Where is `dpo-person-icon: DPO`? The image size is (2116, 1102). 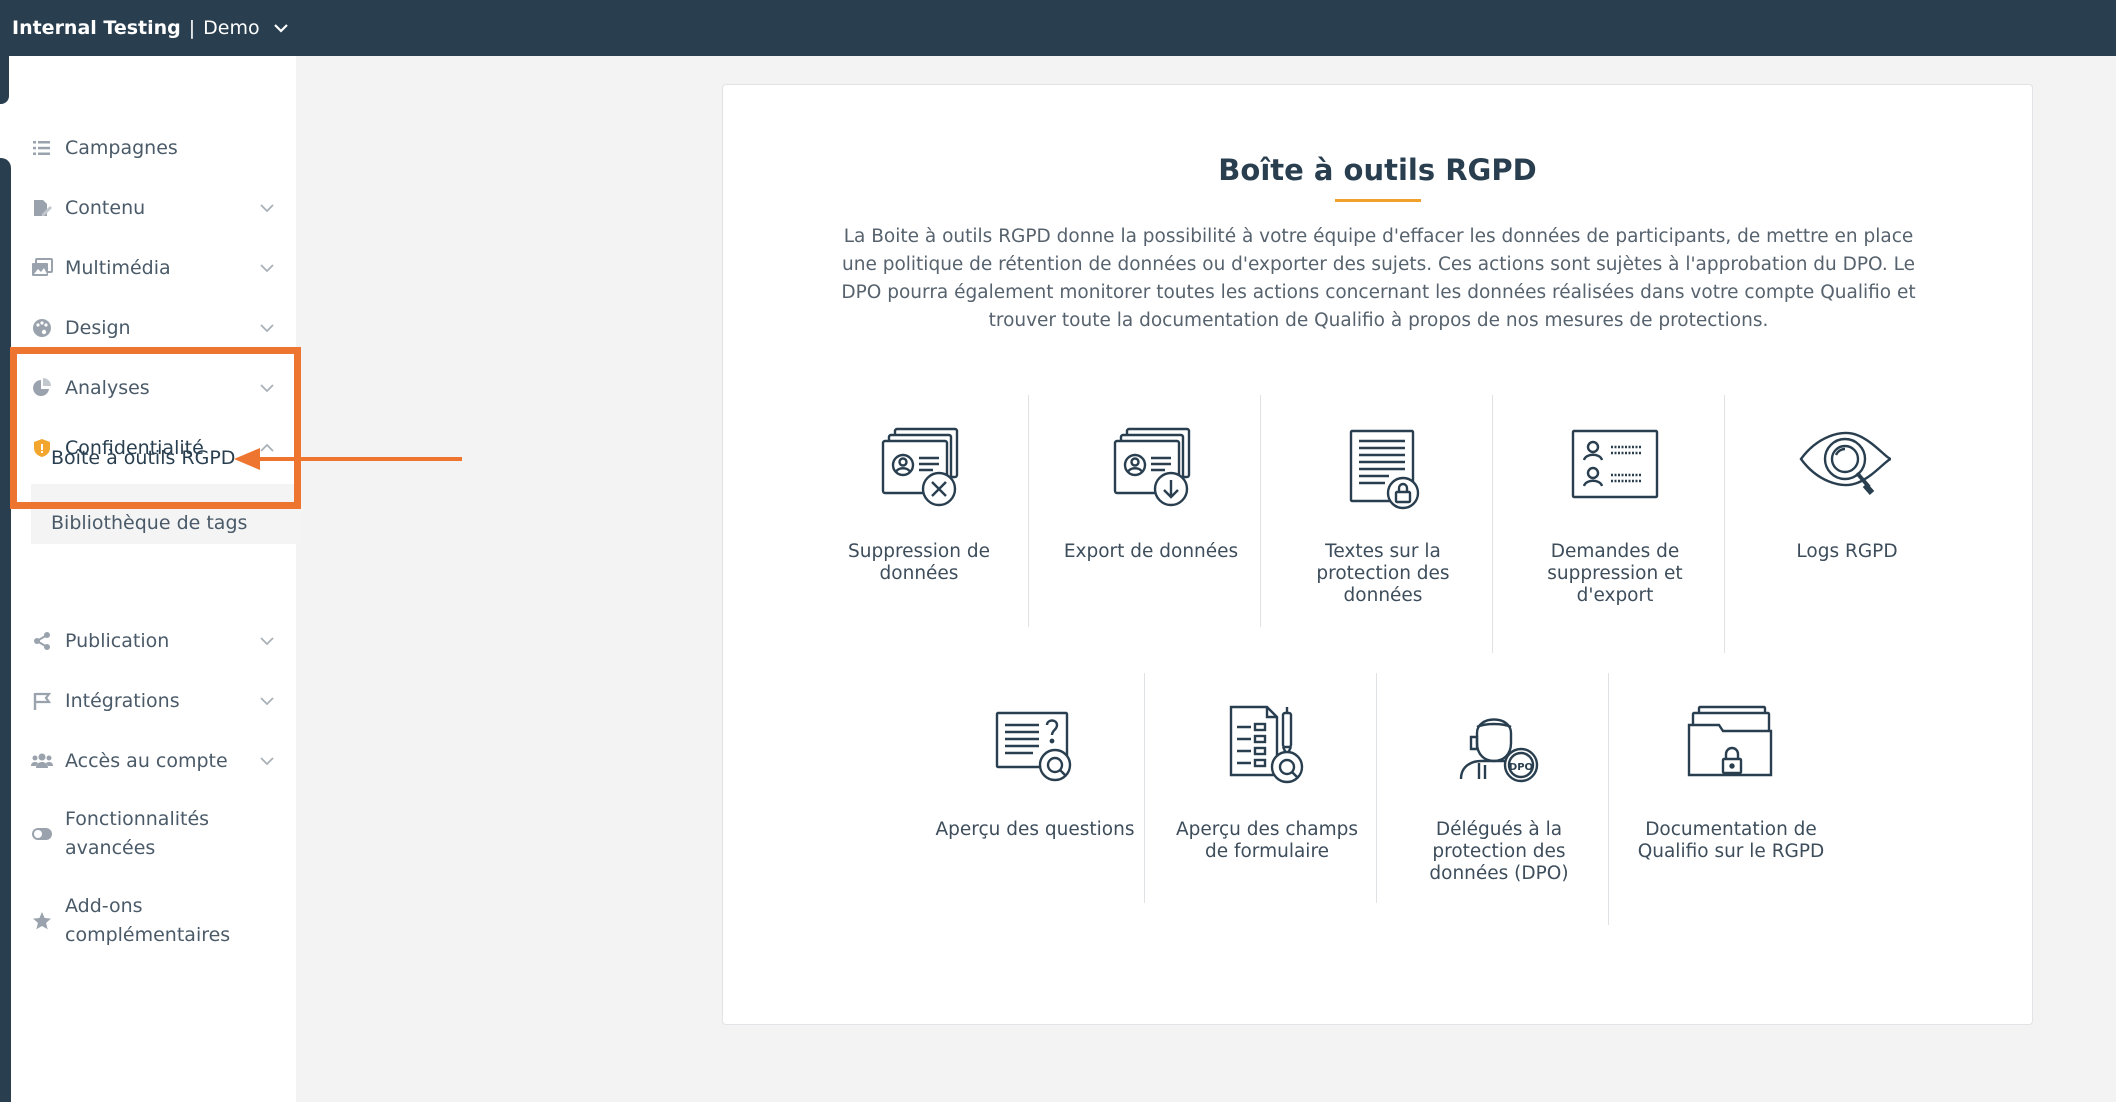
dpo-person-icon: DPO is located at coordinates (1499, 750).